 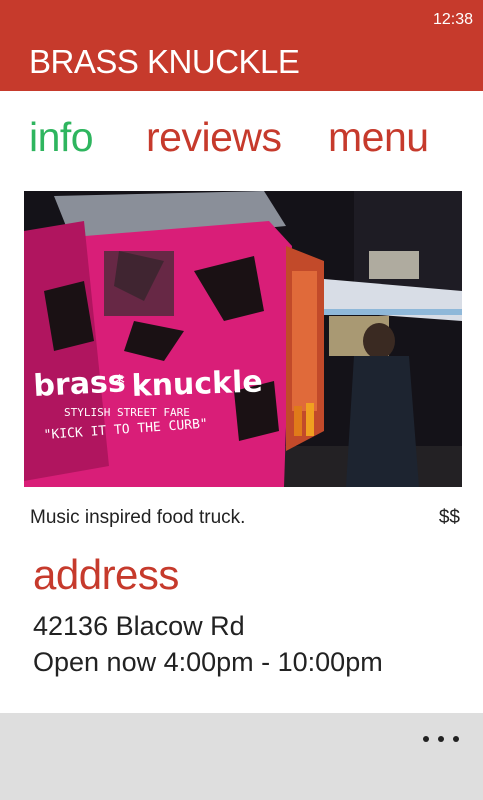 What do you see at coordinates (197, 384) in the screenshot?
I see `svg-text: knuckle` at bounding box center [197, 384].